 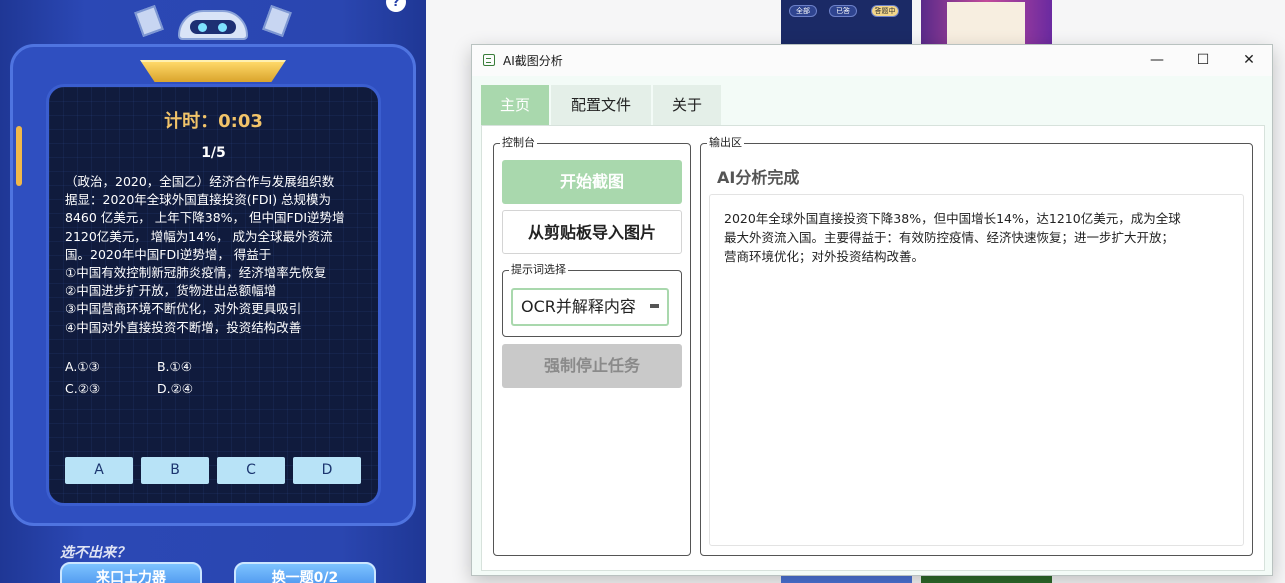 I want to click on start-screenshot-button: 开始截图, so click(x=592, y=182).